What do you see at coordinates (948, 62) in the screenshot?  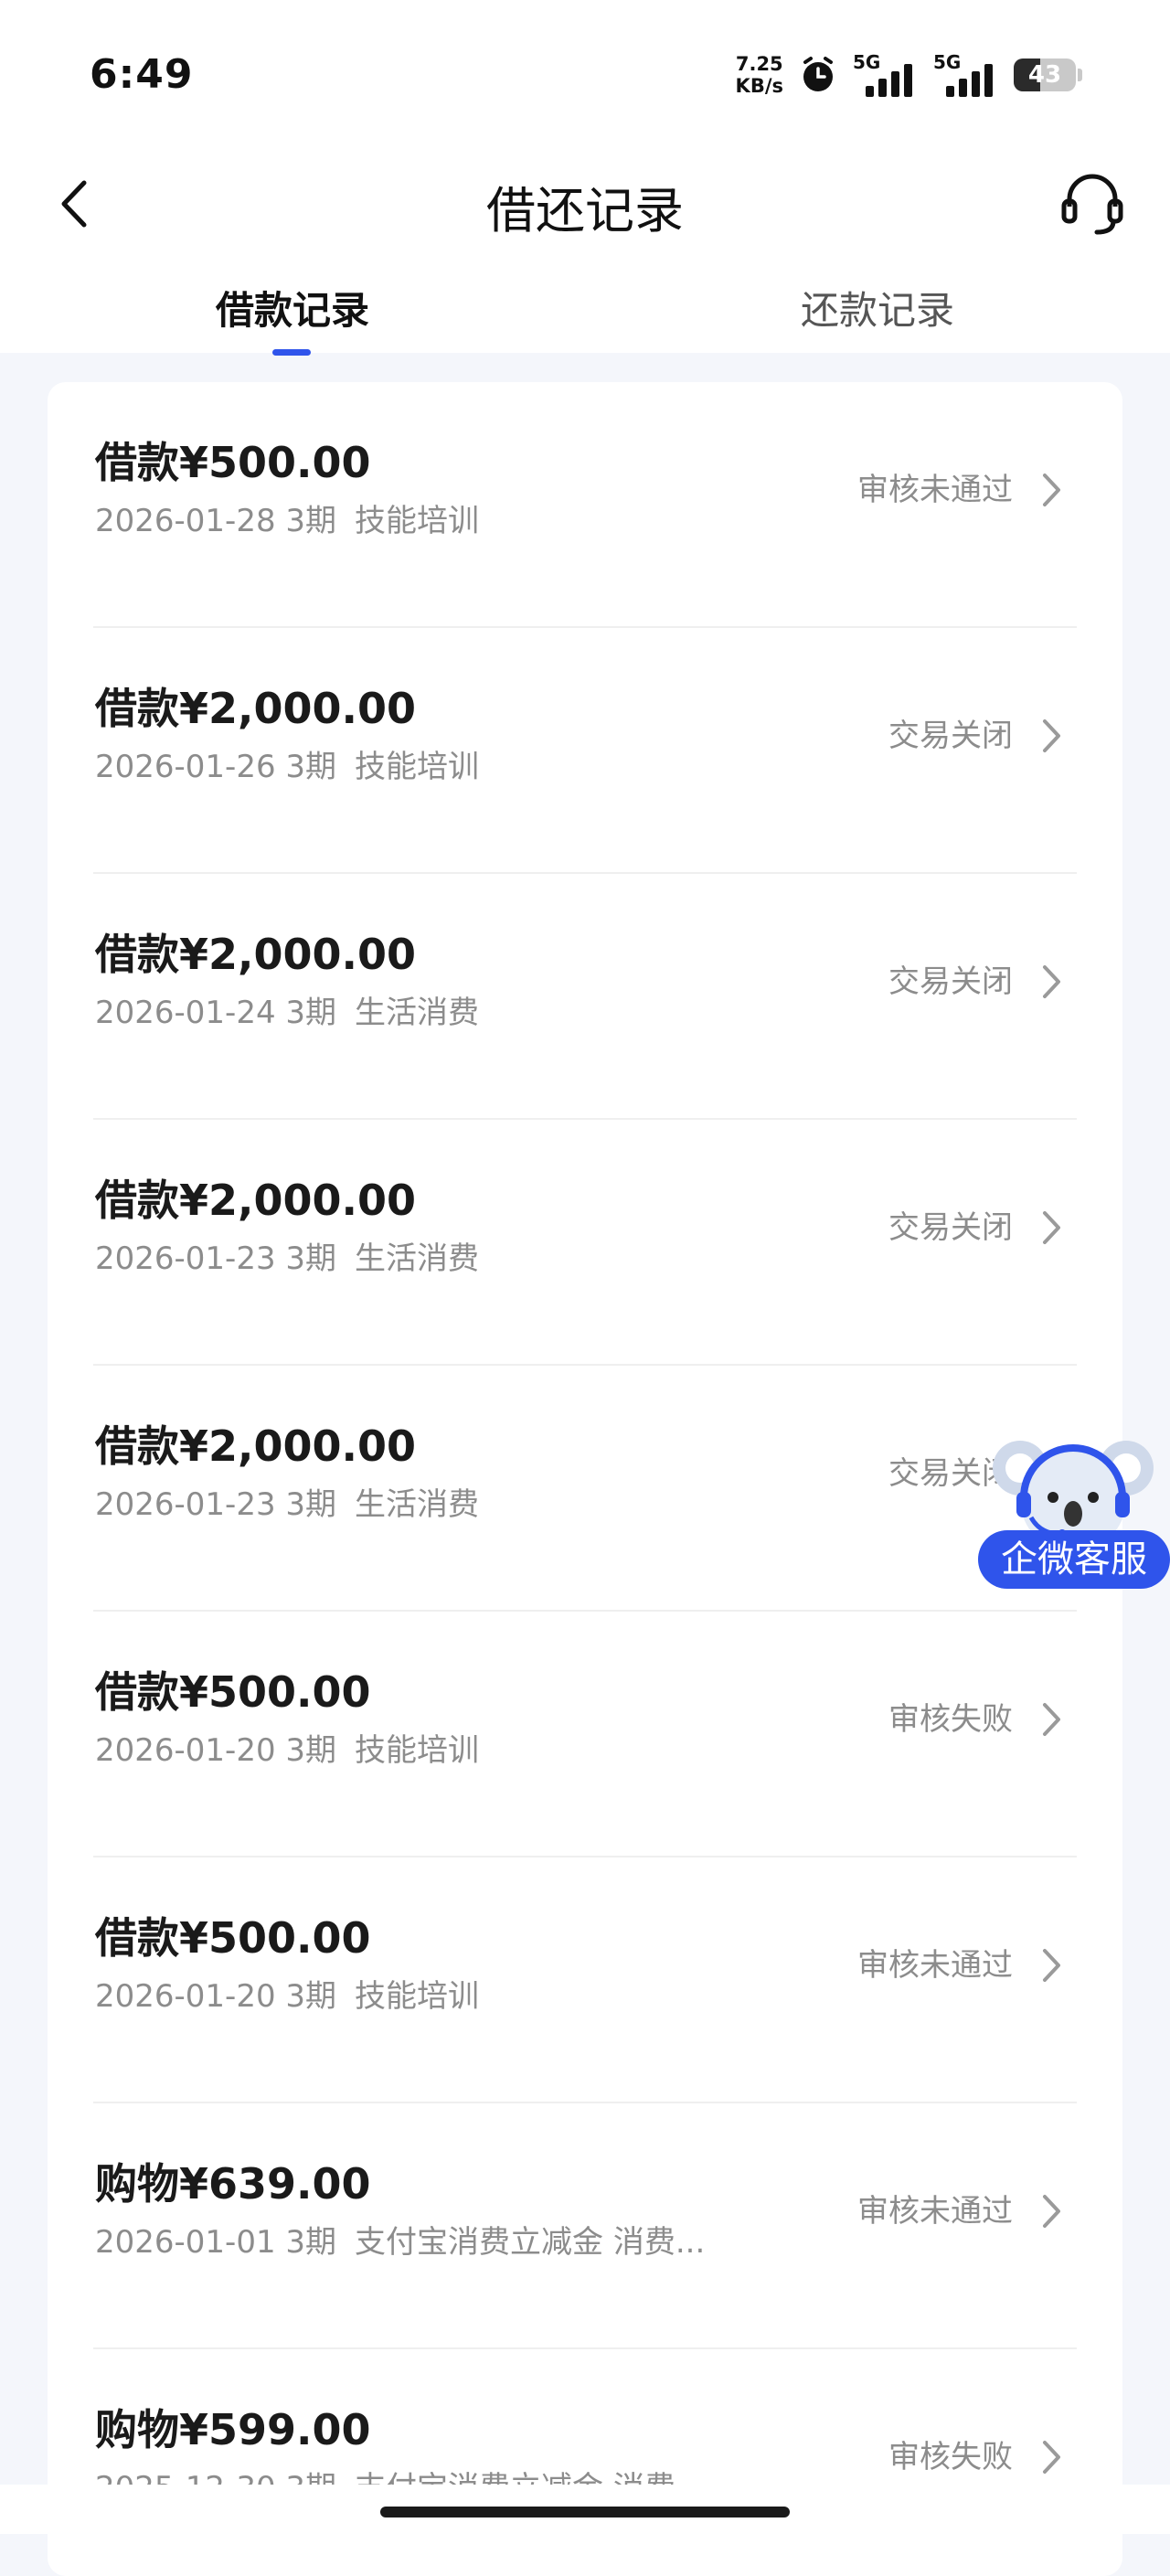 I see `signal-2-tag: 5G` at bounding box center [948, 62].